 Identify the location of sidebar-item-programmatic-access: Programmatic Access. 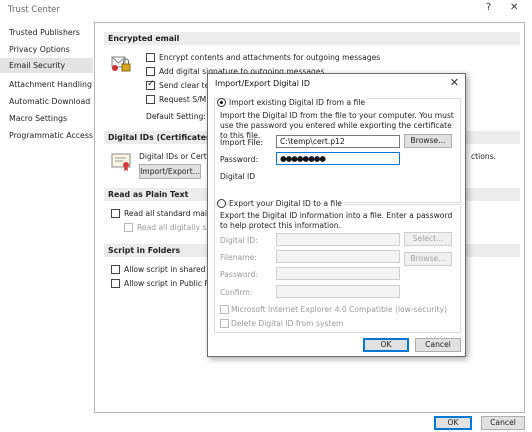
(51, 135).